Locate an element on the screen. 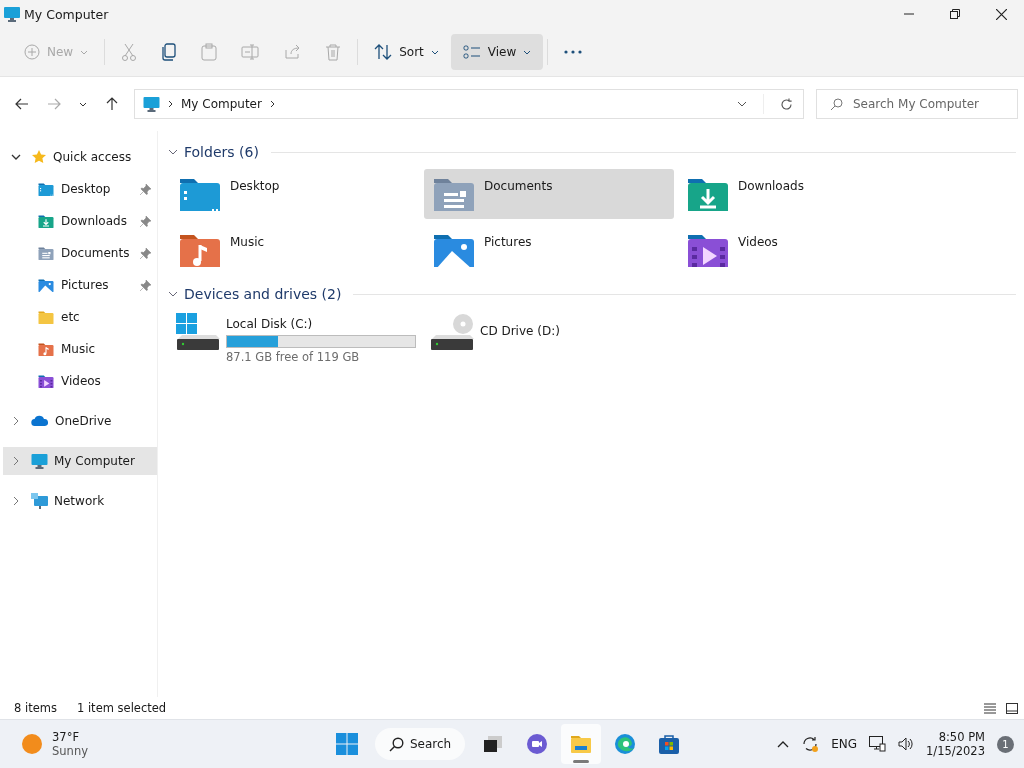 The height and width of the screenshot is (768, 1024). refresh-icon is located at coordinates (786, 104).